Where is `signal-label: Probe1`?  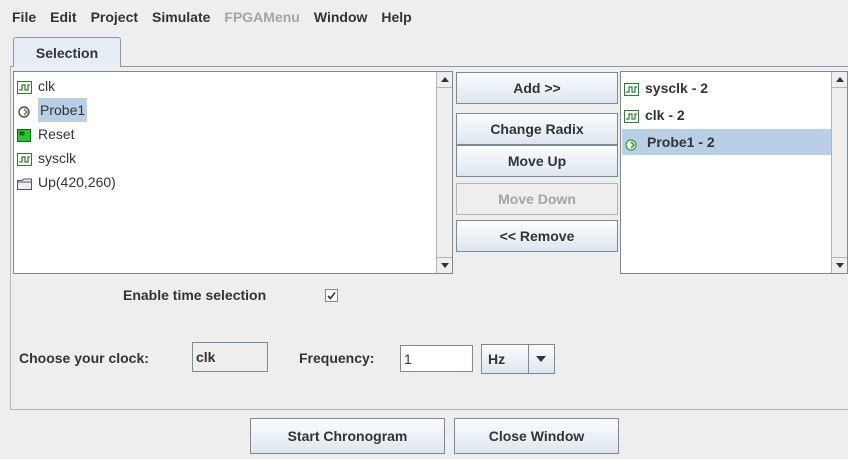 signal-label: Probe1 is located at coordinates (63, 110).